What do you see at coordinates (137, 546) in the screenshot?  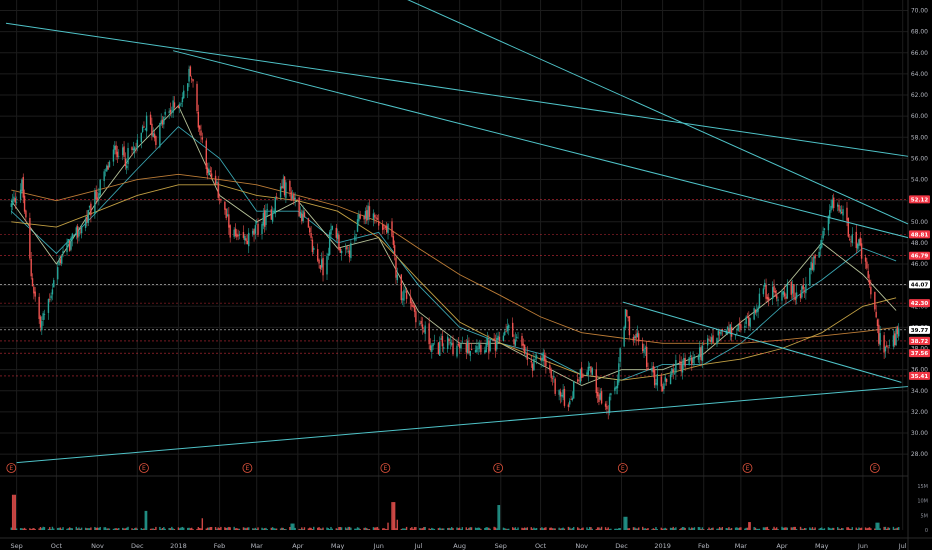 I see `time-tick-label: Dec` at bounding box center [137, 546].